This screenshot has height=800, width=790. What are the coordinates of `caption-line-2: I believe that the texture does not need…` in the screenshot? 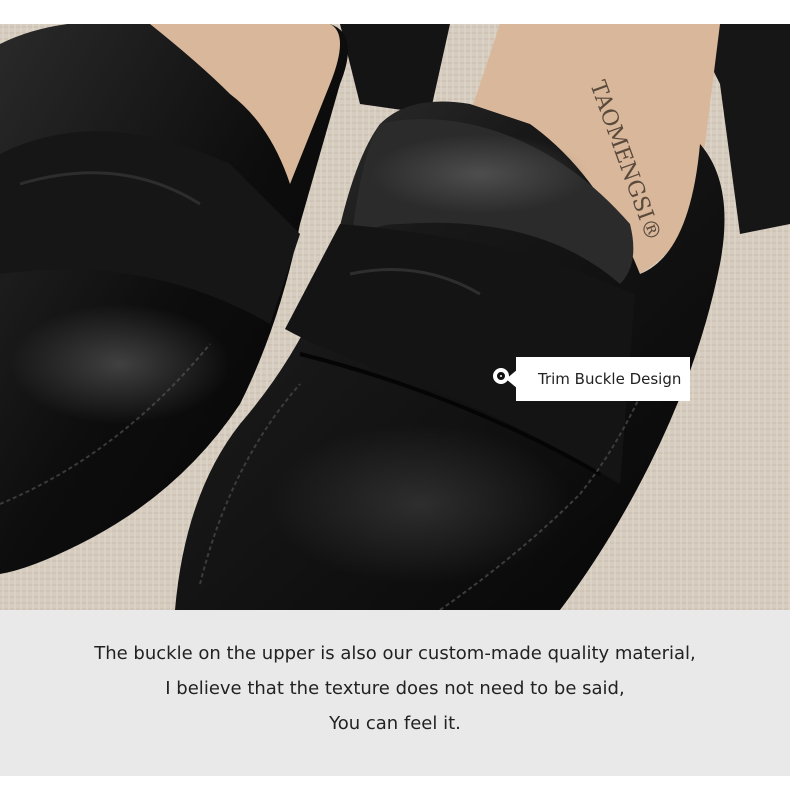 It's located at (395, 688).